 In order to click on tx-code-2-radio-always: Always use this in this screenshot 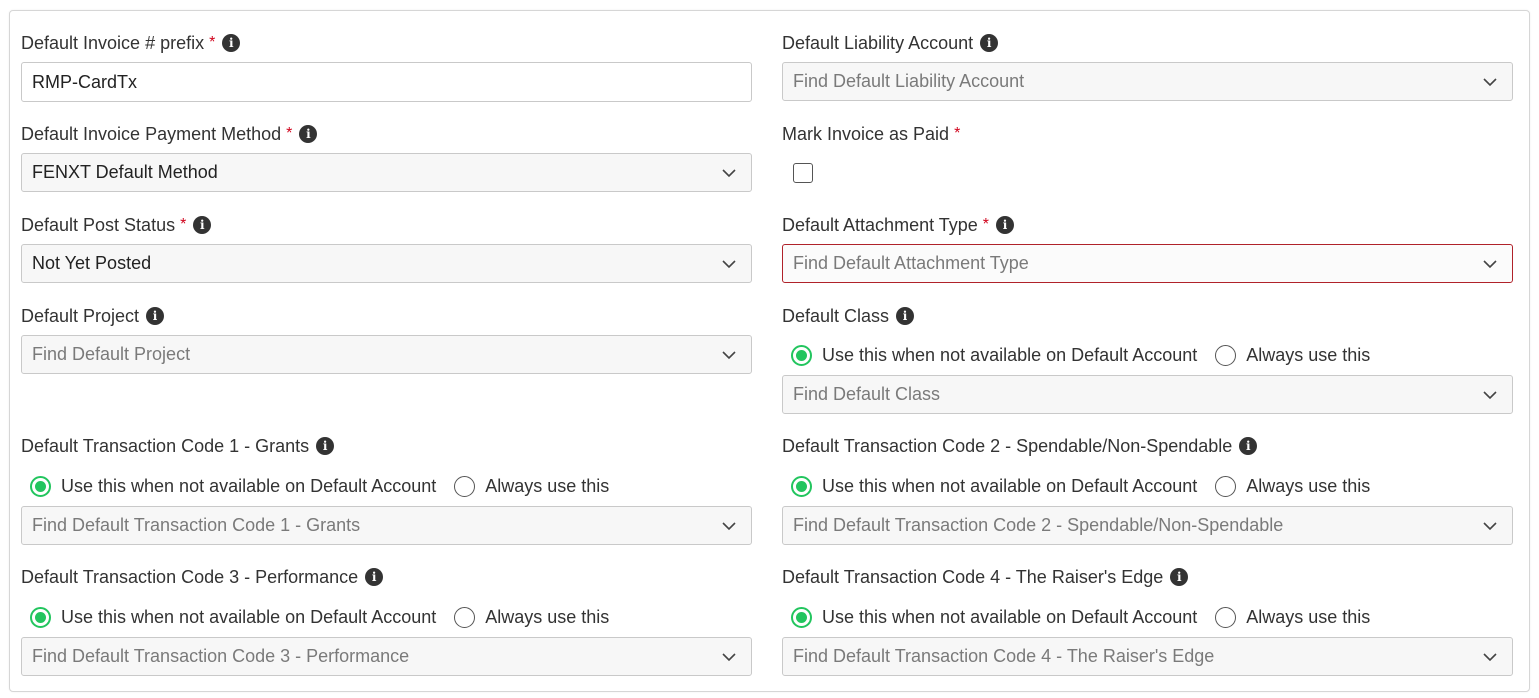, I will do `click(1293, 486)`.